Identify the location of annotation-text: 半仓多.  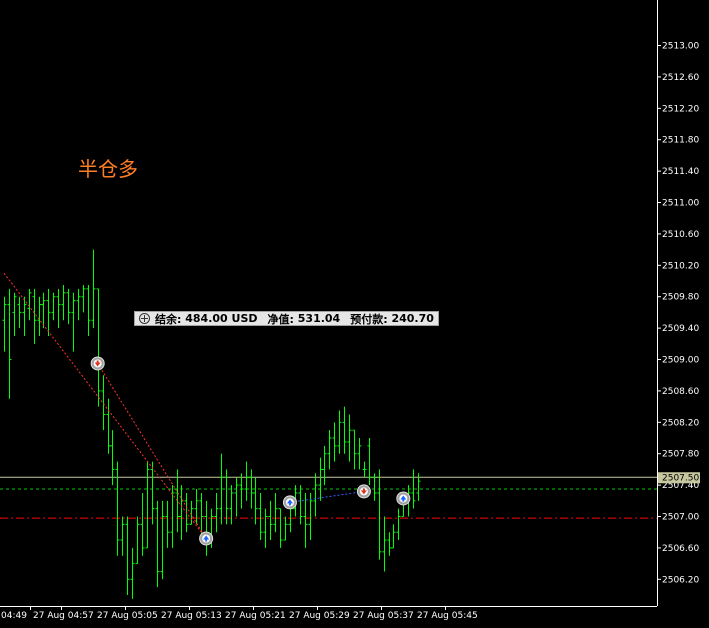
(108, 169).